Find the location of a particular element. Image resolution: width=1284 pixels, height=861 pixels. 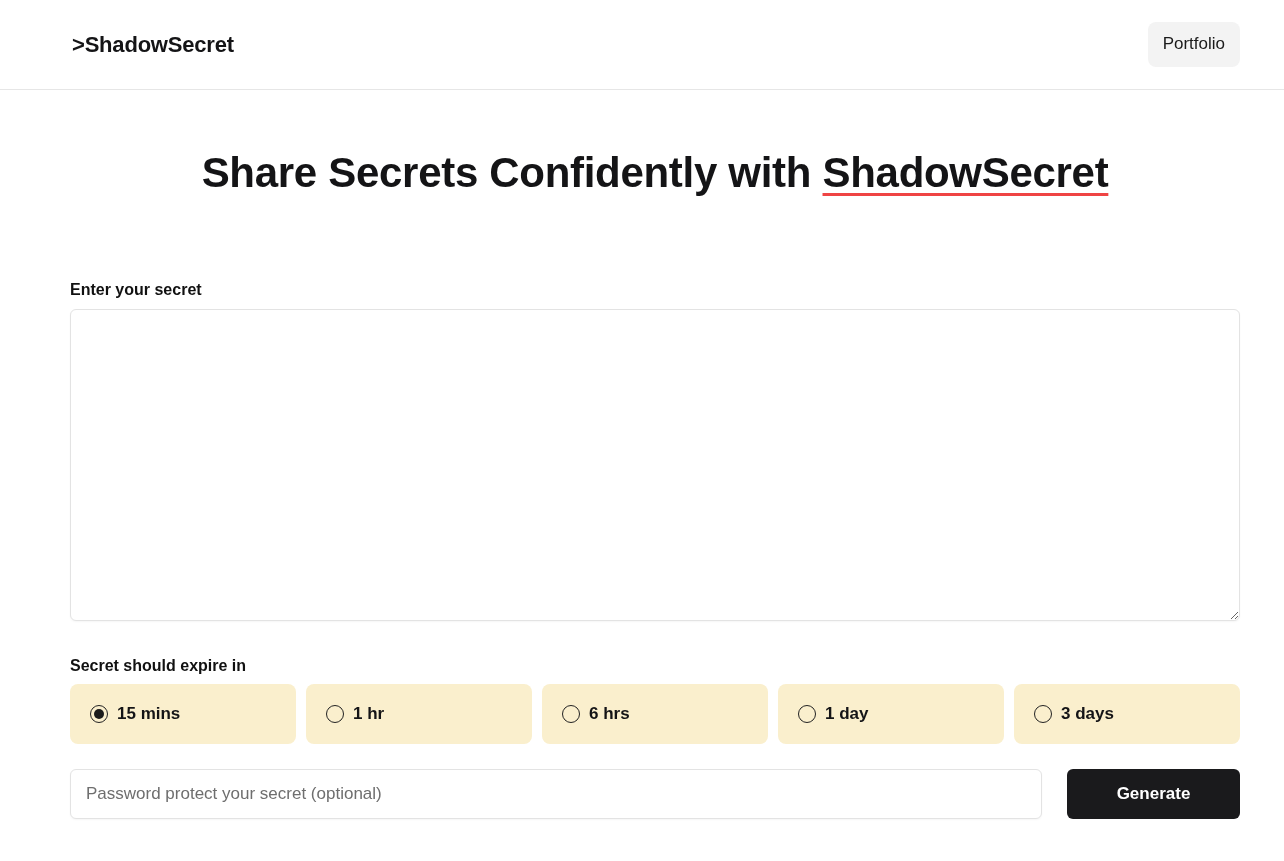

expiry-option: 1 day is located at coordinates (891, 714).